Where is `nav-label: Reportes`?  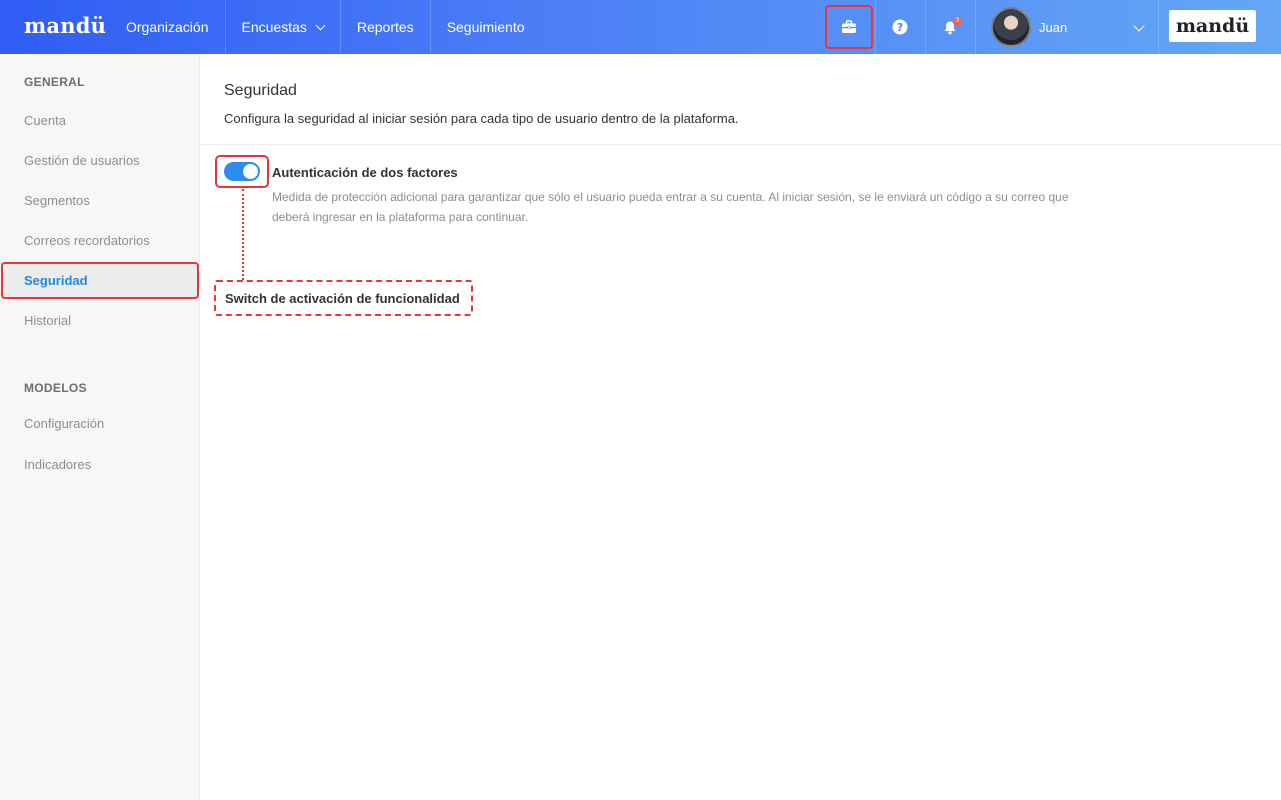
nav-label: Reportes is located at coordinates (385, 27).